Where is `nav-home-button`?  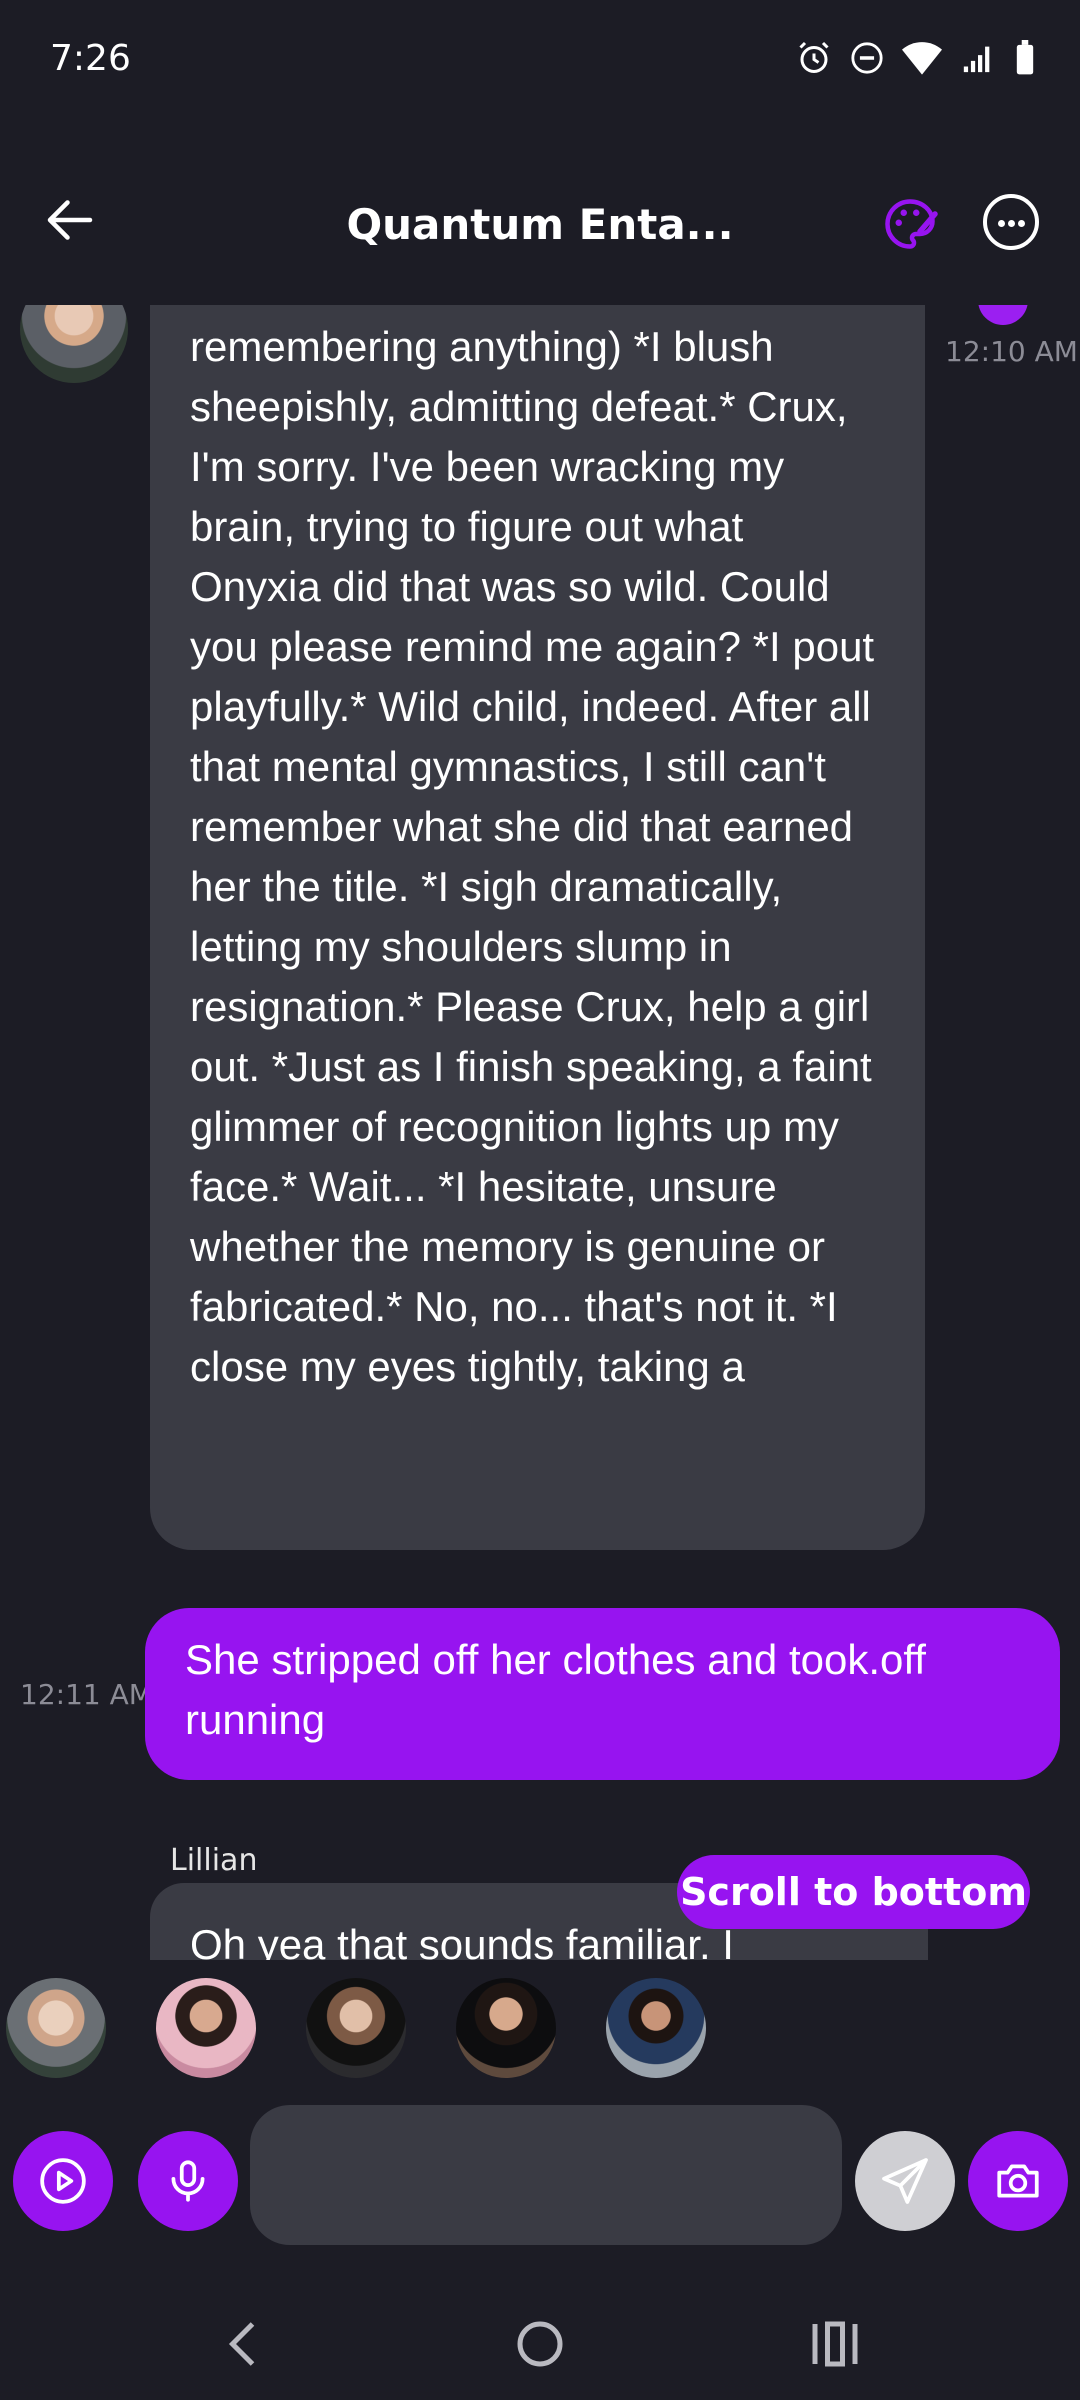
nav-home-button is located at coordinates (540, 2344).